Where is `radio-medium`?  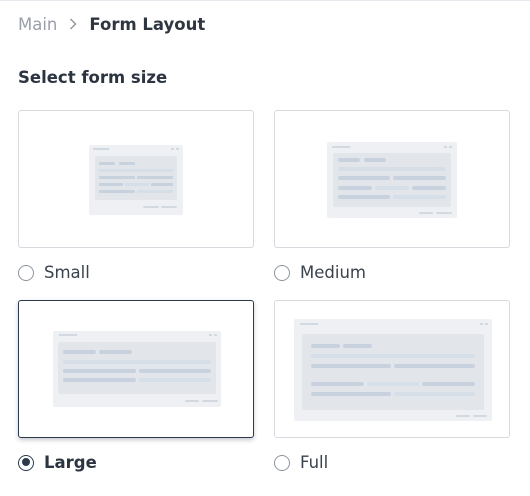
radio-medium is located at coordinates (282, 272).